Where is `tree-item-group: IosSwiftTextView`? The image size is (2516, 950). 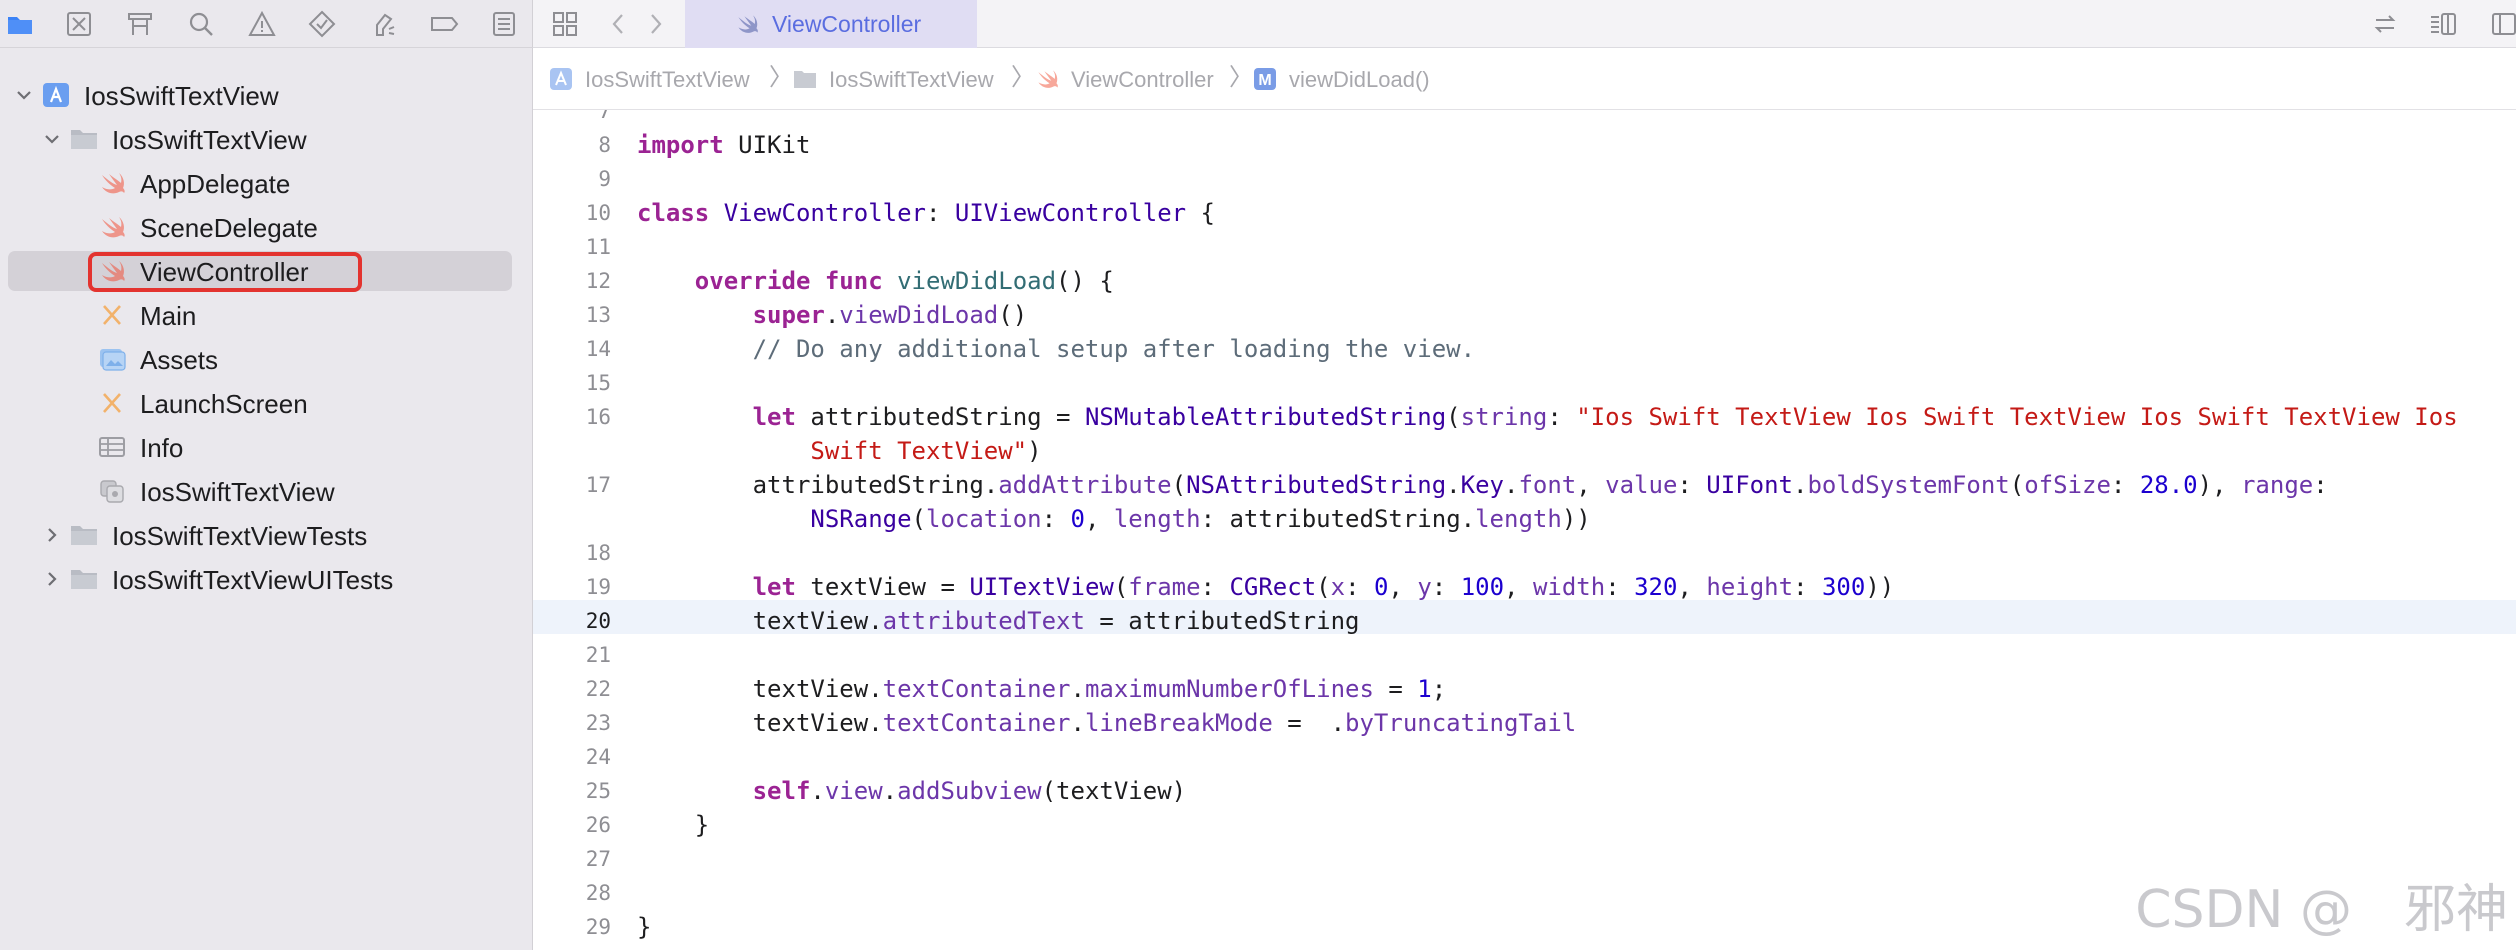 tree-item-group: IosSwiftTextView is located at coordinates (260, 139).